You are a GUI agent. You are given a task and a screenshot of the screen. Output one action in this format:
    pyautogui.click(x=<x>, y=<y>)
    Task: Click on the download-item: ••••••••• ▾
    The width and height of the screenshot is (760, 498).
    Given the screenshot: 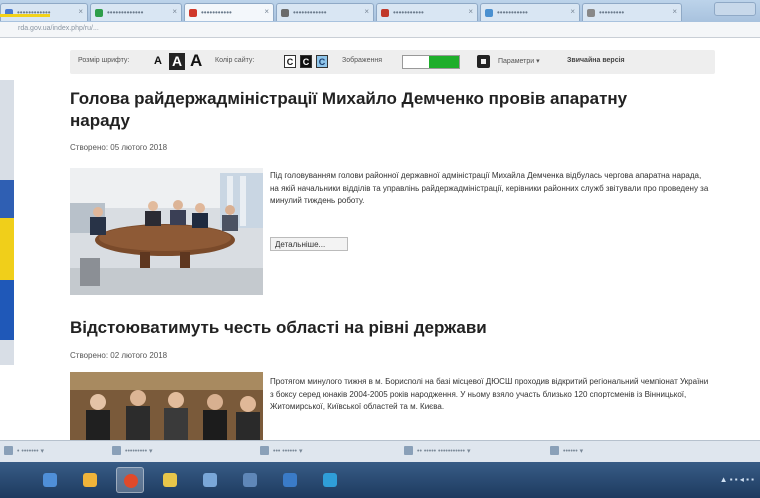 What is the action you would take?
    pyautogui.click(x=132, y=452)
    